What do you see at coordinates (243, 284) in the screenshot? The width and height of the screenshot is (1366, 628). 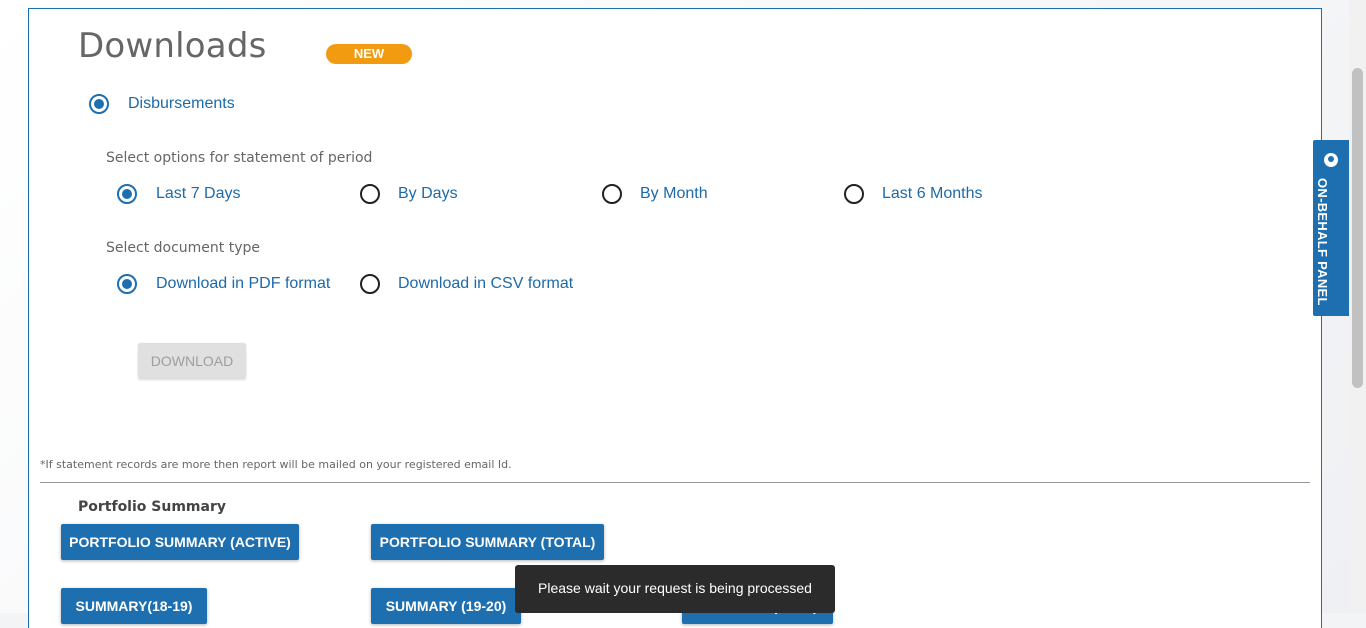 I see `doctype-label-pdf: Download in PDF format` at bounding box center [243, 284].